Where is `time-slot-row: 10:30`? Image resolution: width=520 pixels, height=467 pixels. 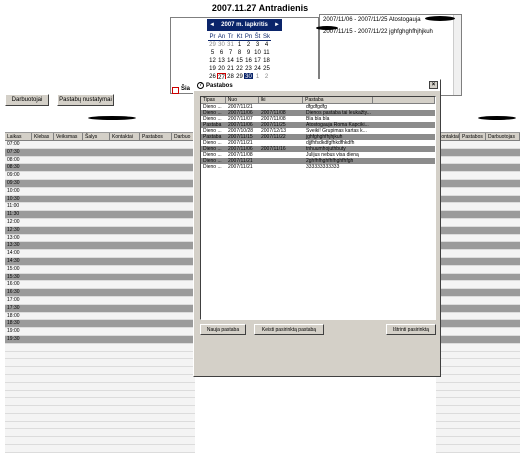
time-slot-row: 10:30 is located at coordinates (100, 199).